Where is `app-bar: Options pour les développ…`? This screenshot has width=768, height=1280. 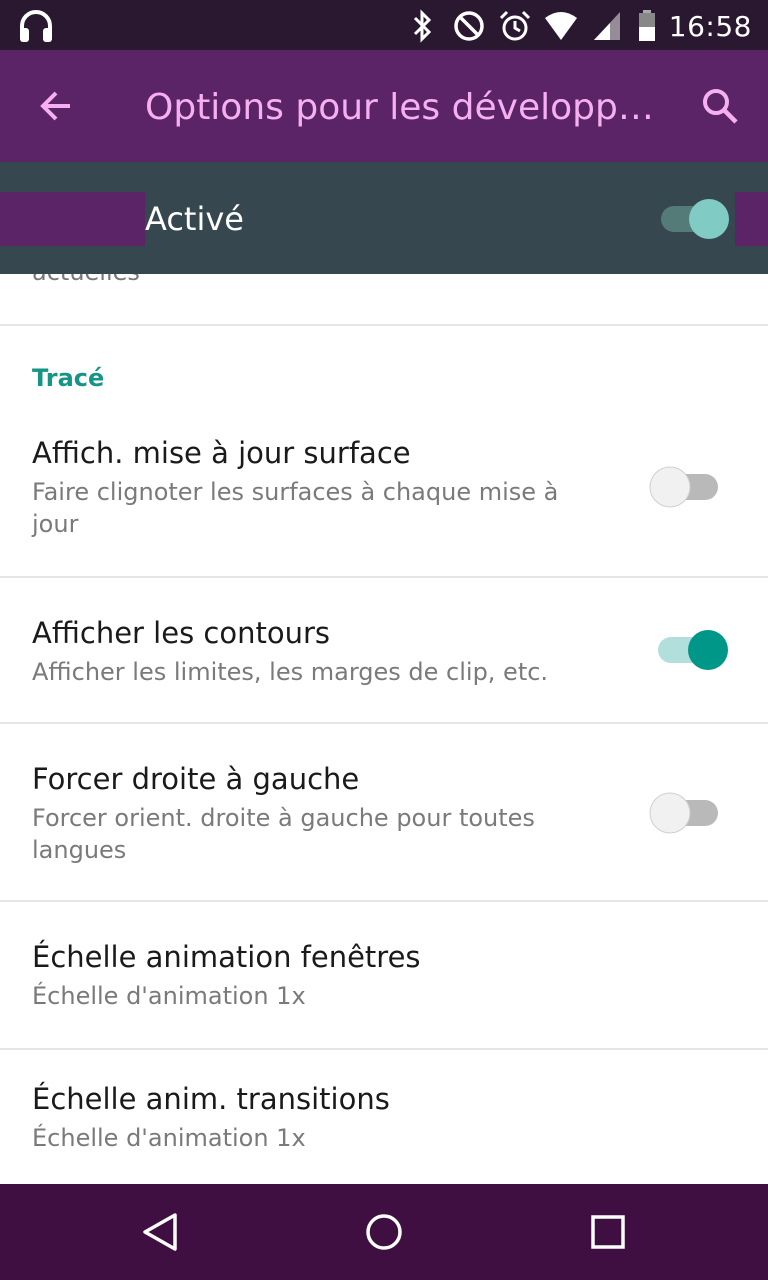
app-bar: Options pour les développ… is located at coordinates (384, 106).